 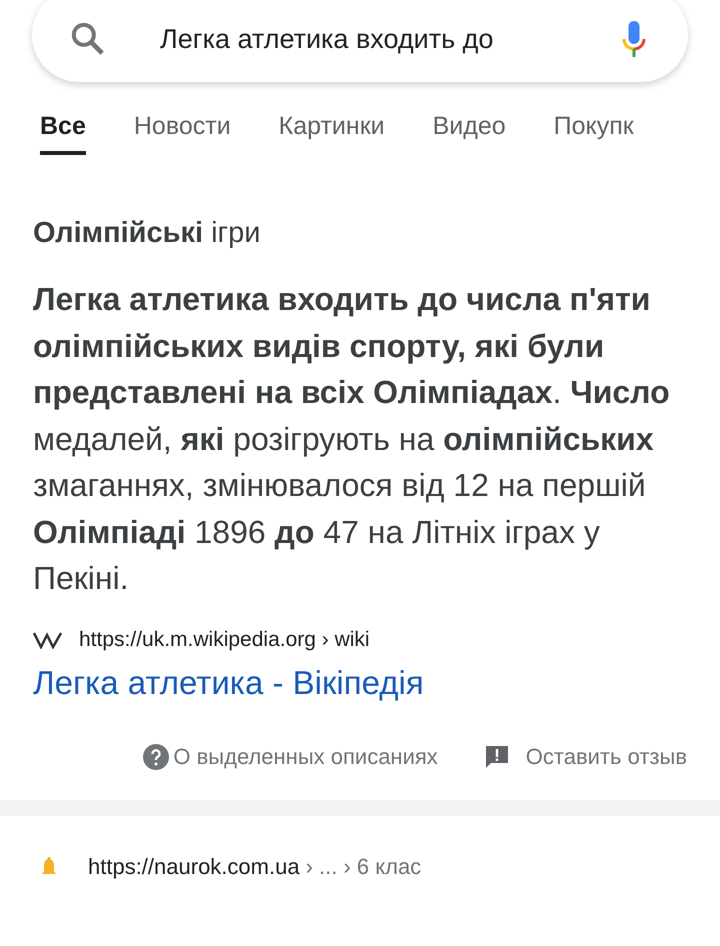 I want to click on search-bar: Легка атлетика входить до, so click(x=360, y=41).